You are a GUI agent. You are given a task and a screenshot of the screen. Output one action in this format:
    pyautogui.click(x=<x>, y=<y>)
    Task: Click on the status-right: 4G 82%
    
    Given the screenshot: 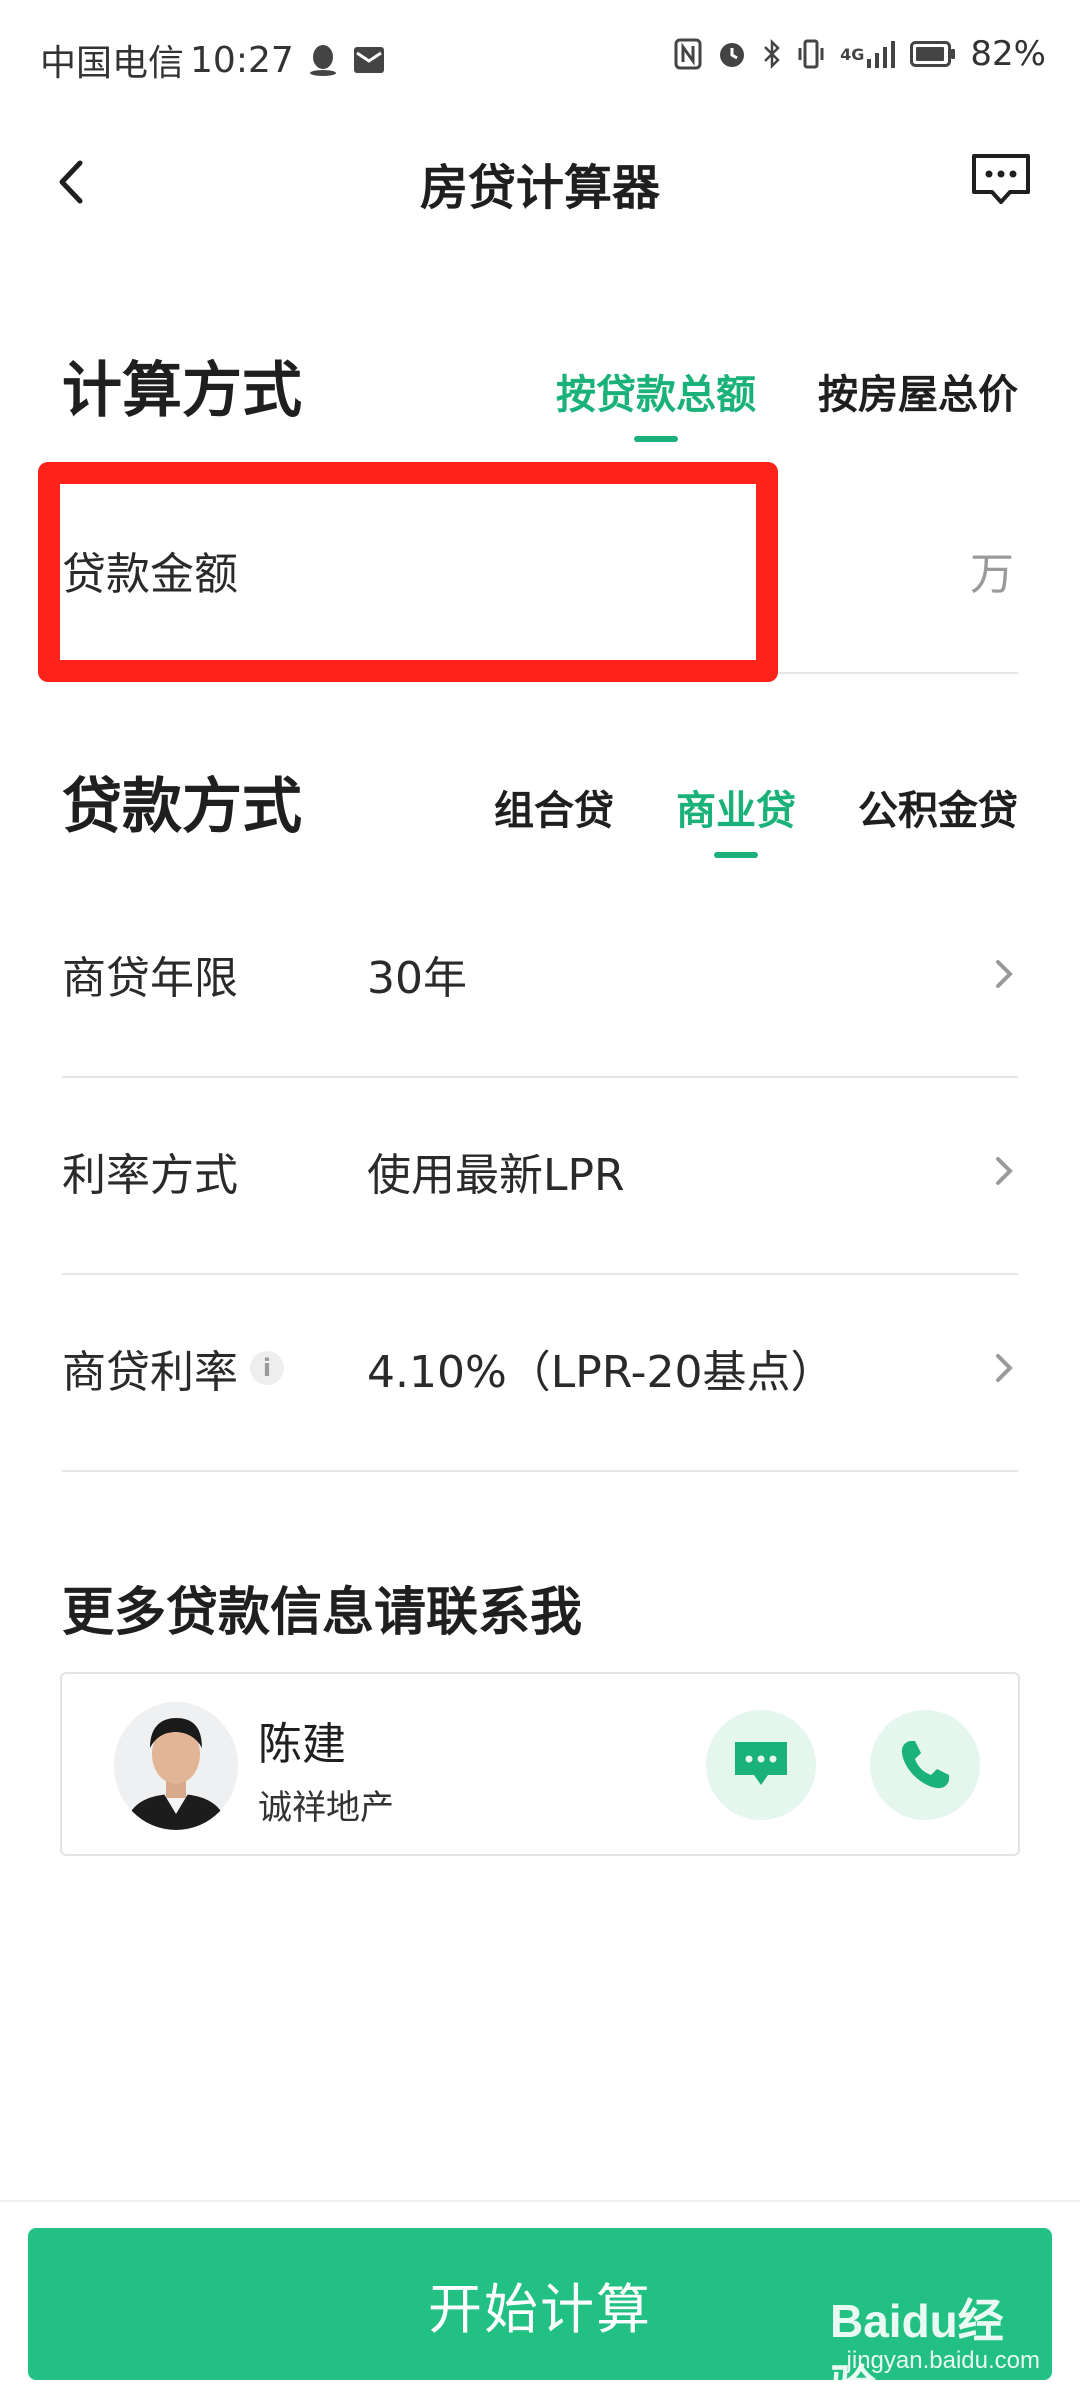 What is the action you would take?
    pyautogui.click(x=860, y=54)
    